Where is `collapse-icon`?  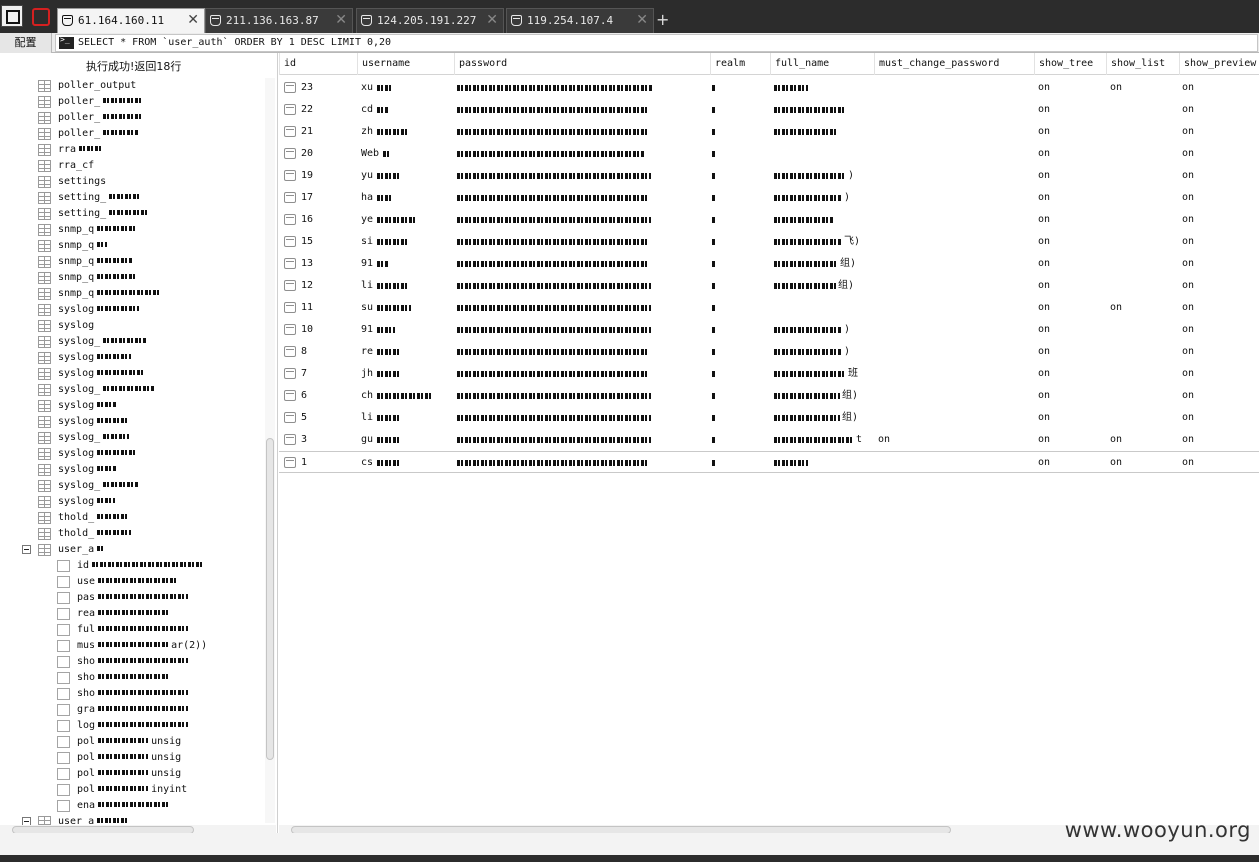
collapse-icon is located at coordinates (26, 549).